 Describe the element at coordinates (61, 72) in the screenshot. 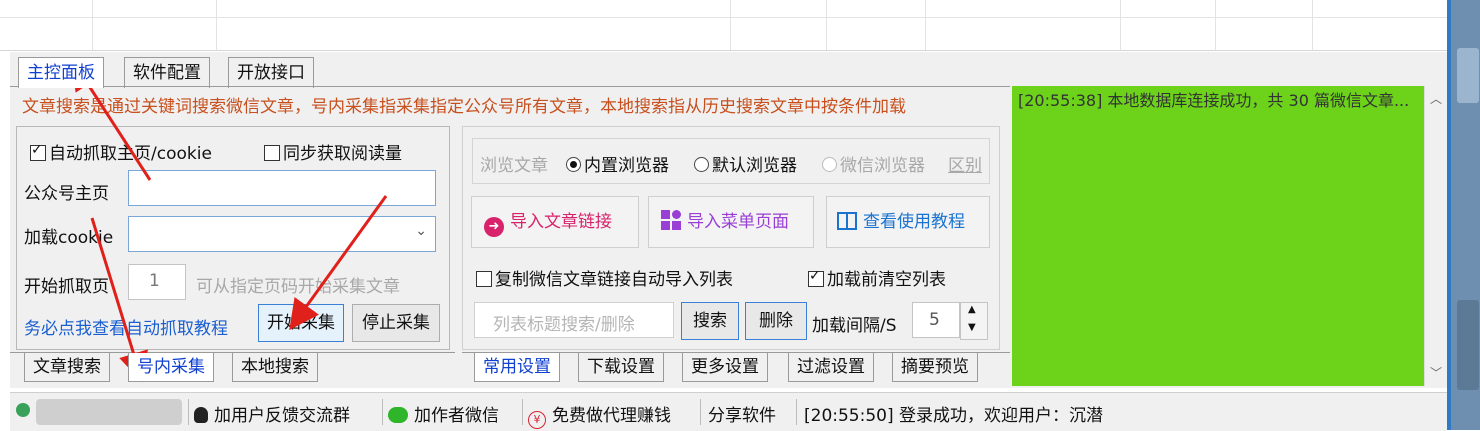

I see `tab-main-panel: 主控面板` at that location.